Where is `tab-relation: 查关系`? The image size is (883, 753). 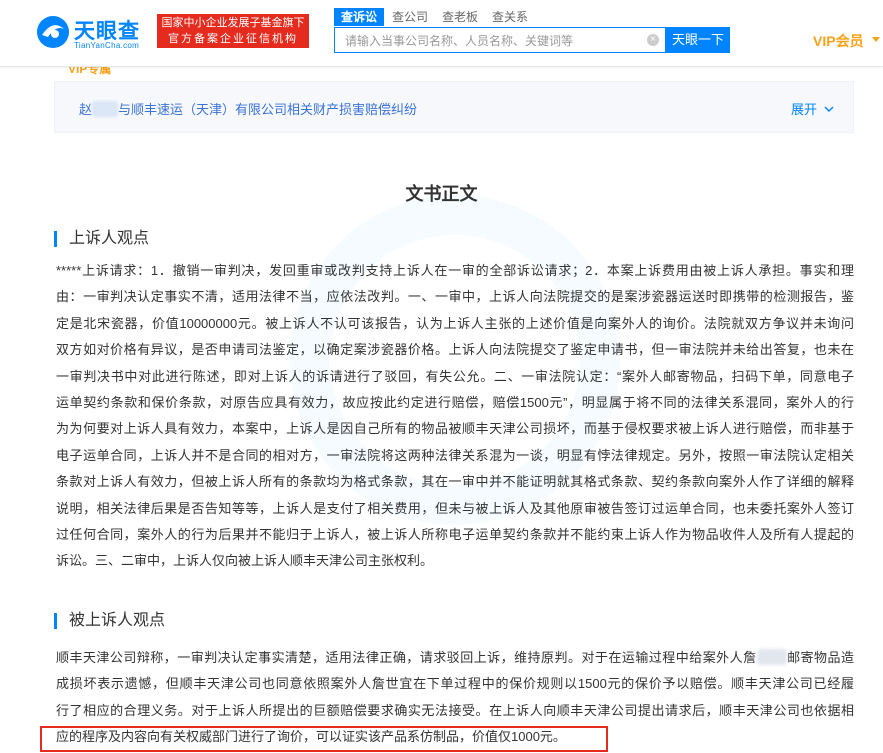
tab-relation: 查关系 is located at coordinates (510, 17).